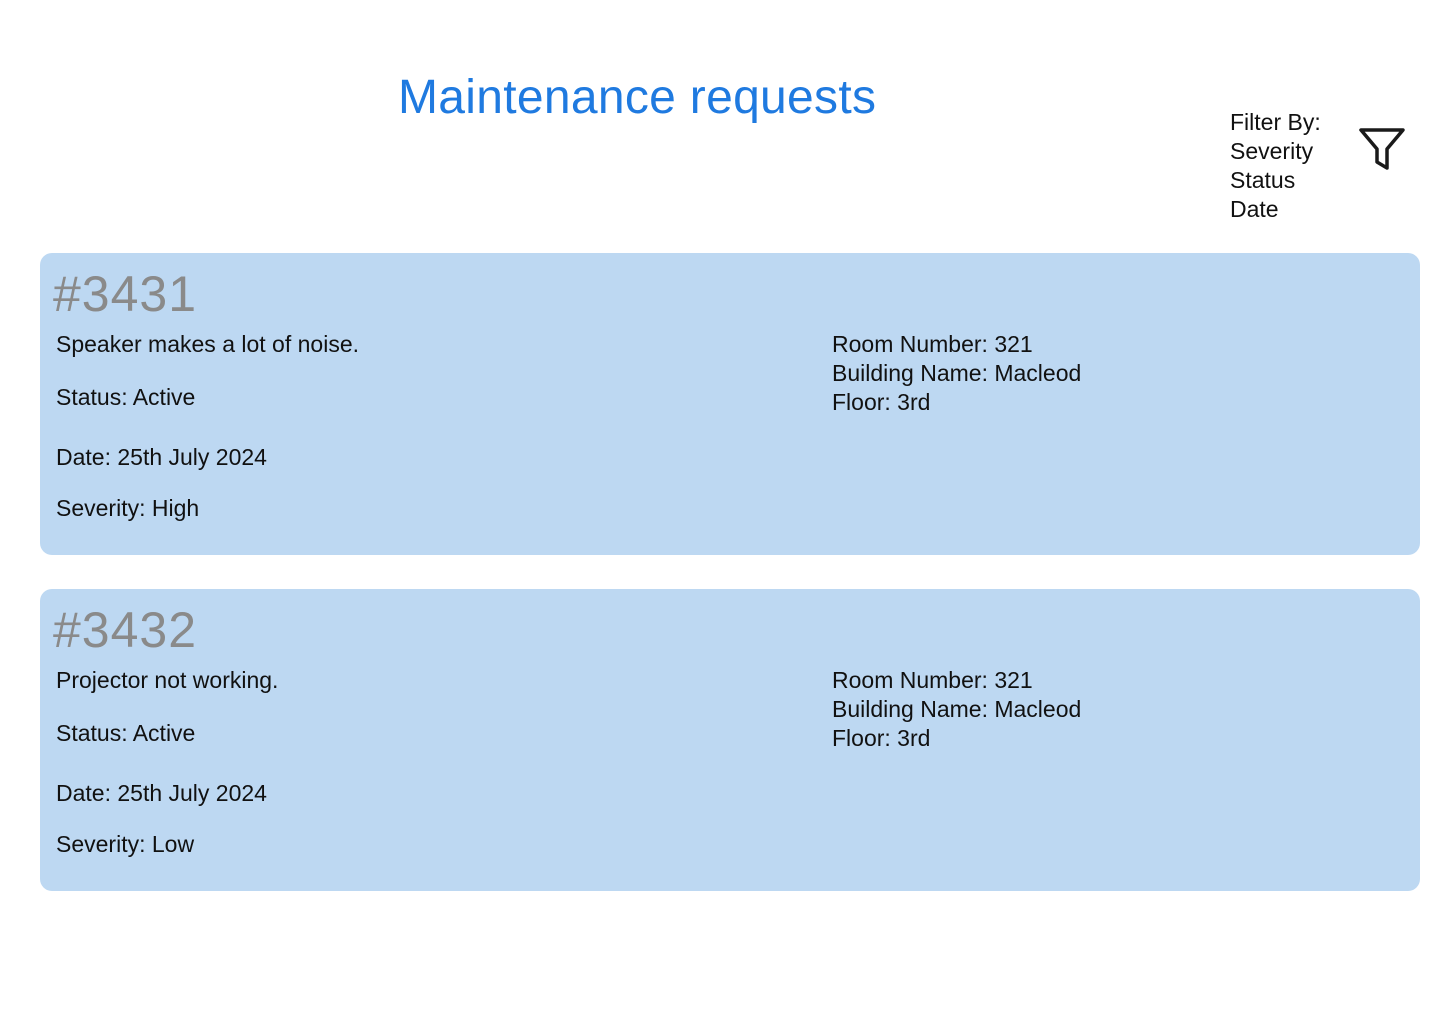  Describe the element at coordinates (1382, 149) in the screenshot. I see `filter-icon` at that location.